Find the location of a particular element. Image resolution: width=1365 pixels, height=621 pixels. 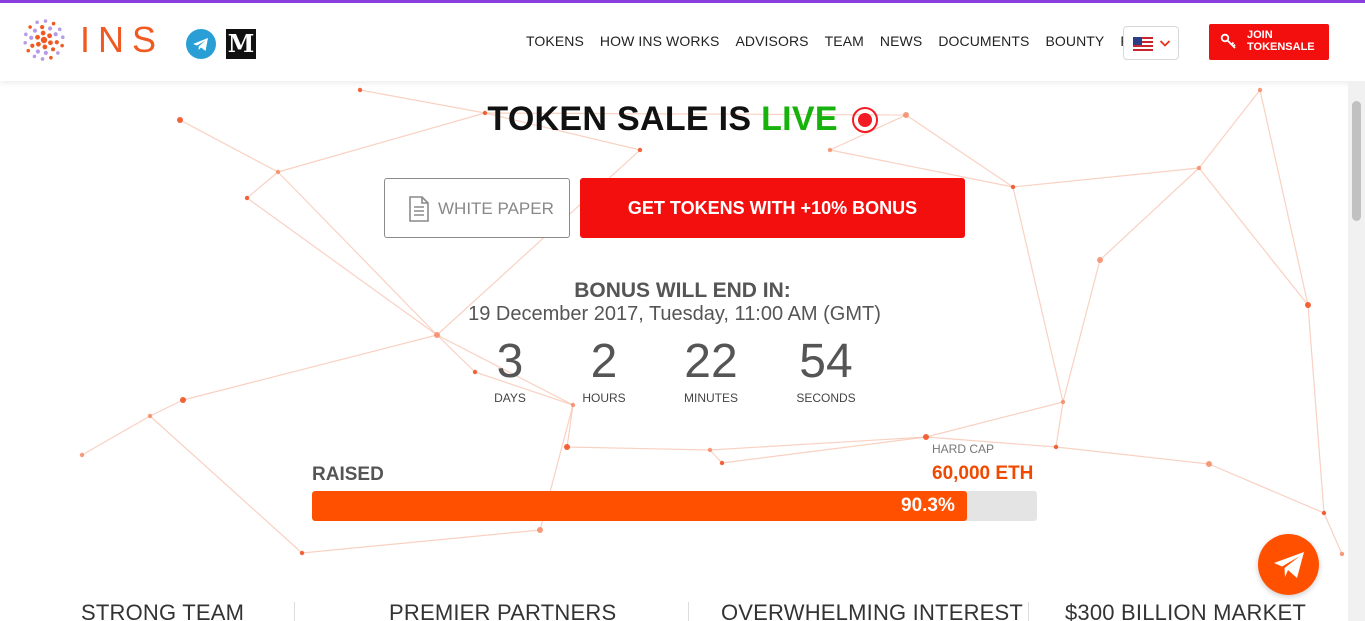

days-value: 3 is located at coordinates (510, 361).